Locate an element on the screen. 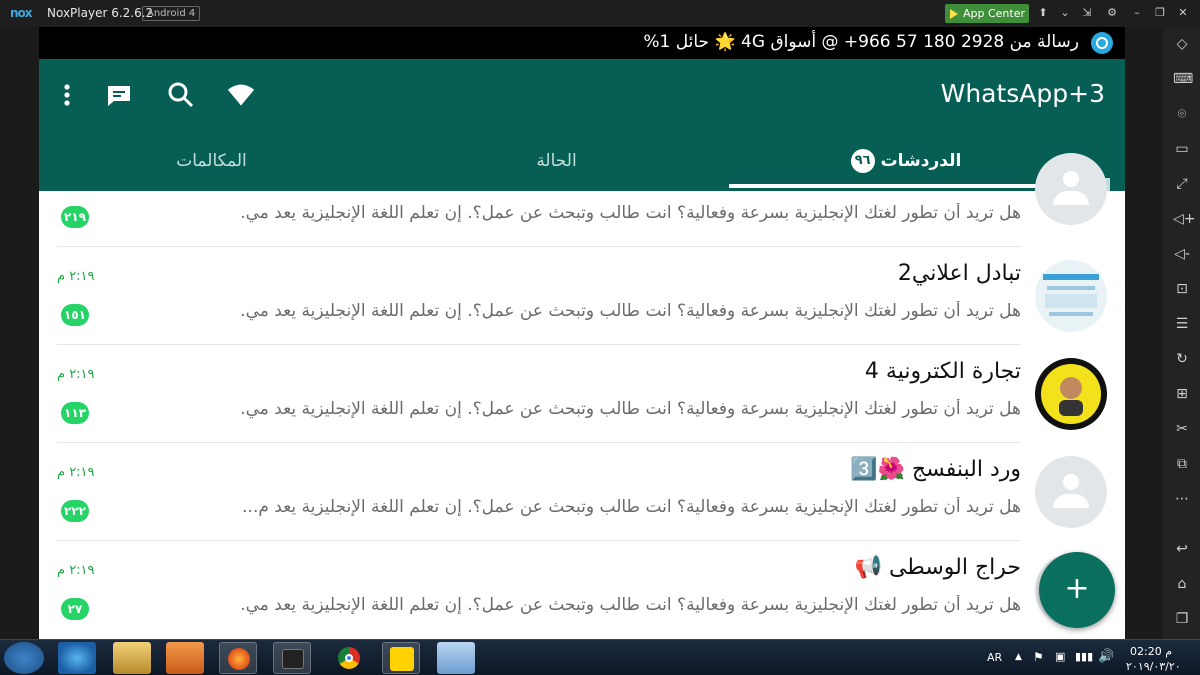 This screenshot has height=675, width=1200. chat-name: تبادل اعلاني2 is located at coordinates (959, 273).